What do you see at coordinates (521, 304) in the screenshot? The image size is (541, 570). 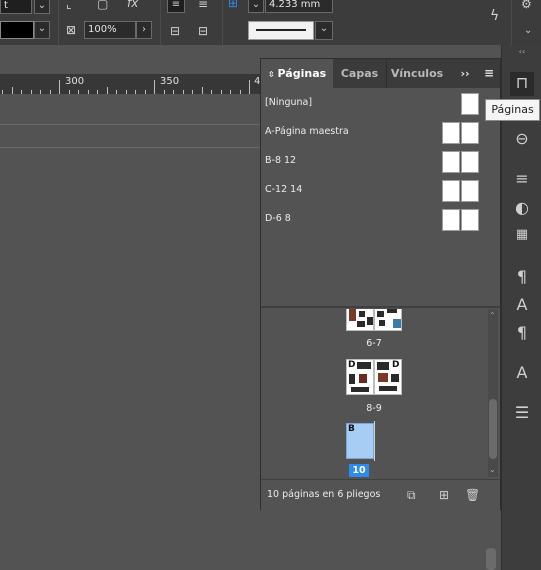 I see `character-dock-icon: A` at bounding box center [521, 304].